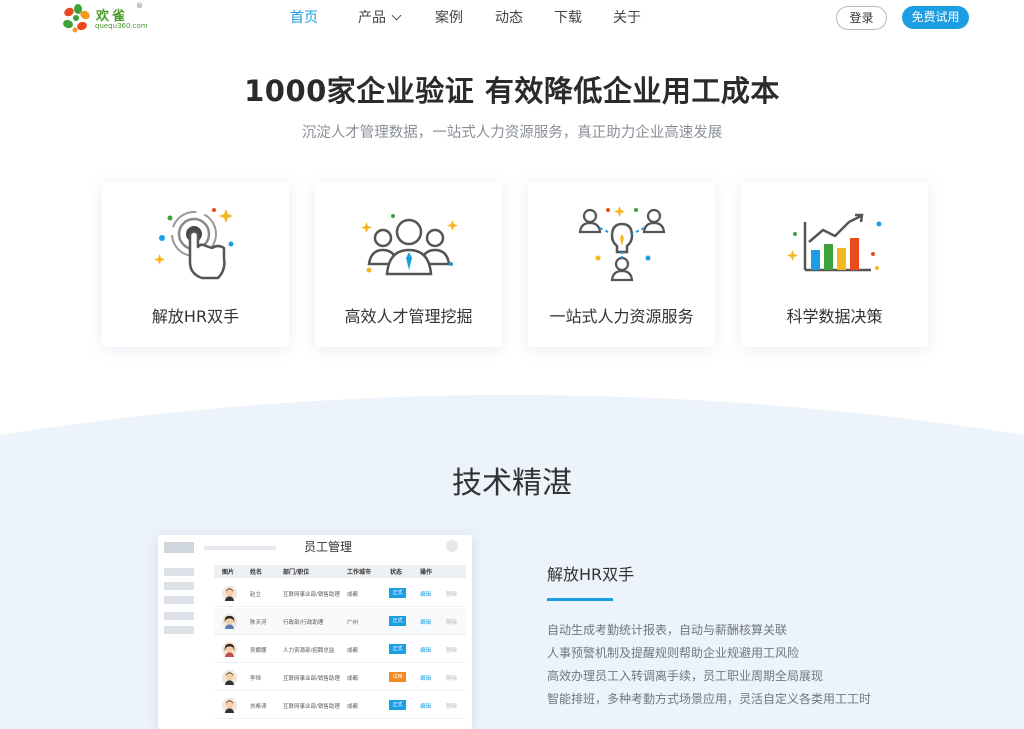 The image size is (1024, 729). I want to click on feature-card-data-decision: 科学数据决策, so click(834, 264).